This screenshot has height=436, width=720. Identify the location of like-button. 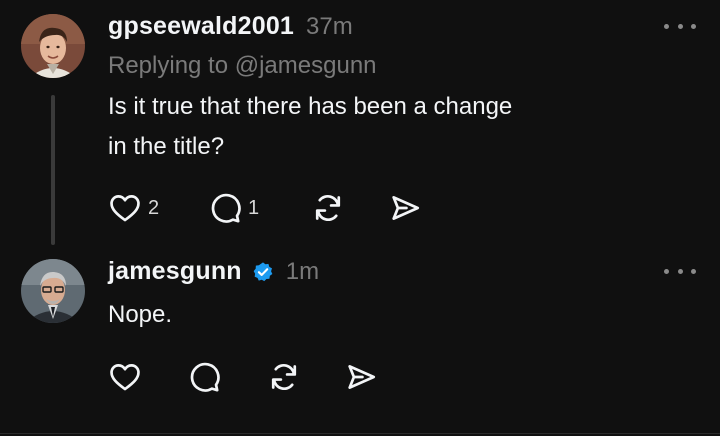
(125, 377).